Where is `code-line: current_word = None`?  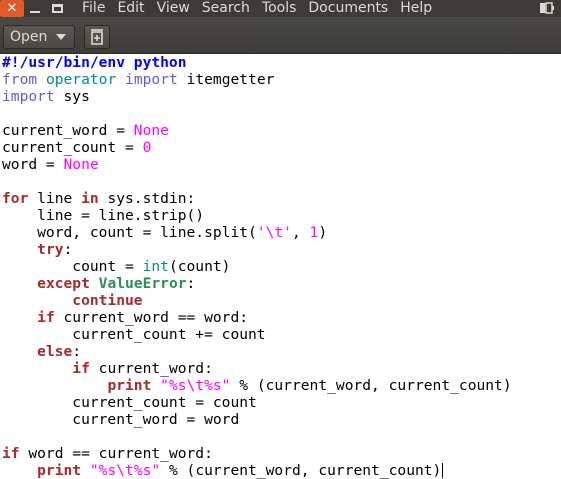 code-line: current_word = None is located at coordinates (281, 130).